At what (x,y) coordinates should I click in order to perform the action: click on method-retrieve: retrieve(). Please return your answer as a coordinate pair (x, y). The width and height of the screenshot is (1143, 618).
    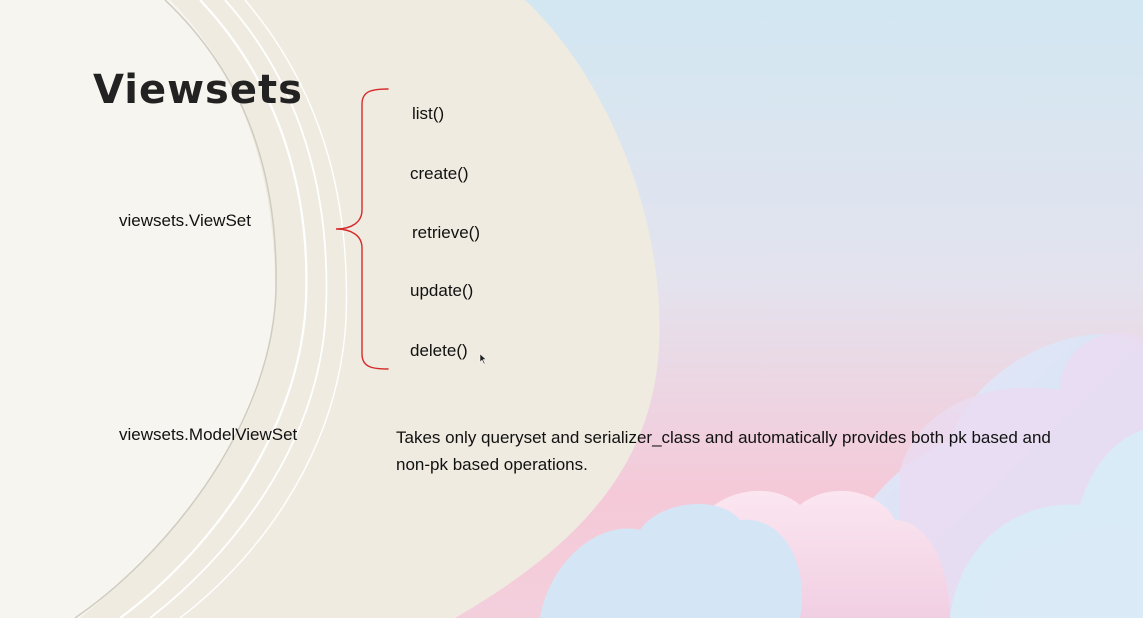
    Looking at the image, I should click on (446, 232).